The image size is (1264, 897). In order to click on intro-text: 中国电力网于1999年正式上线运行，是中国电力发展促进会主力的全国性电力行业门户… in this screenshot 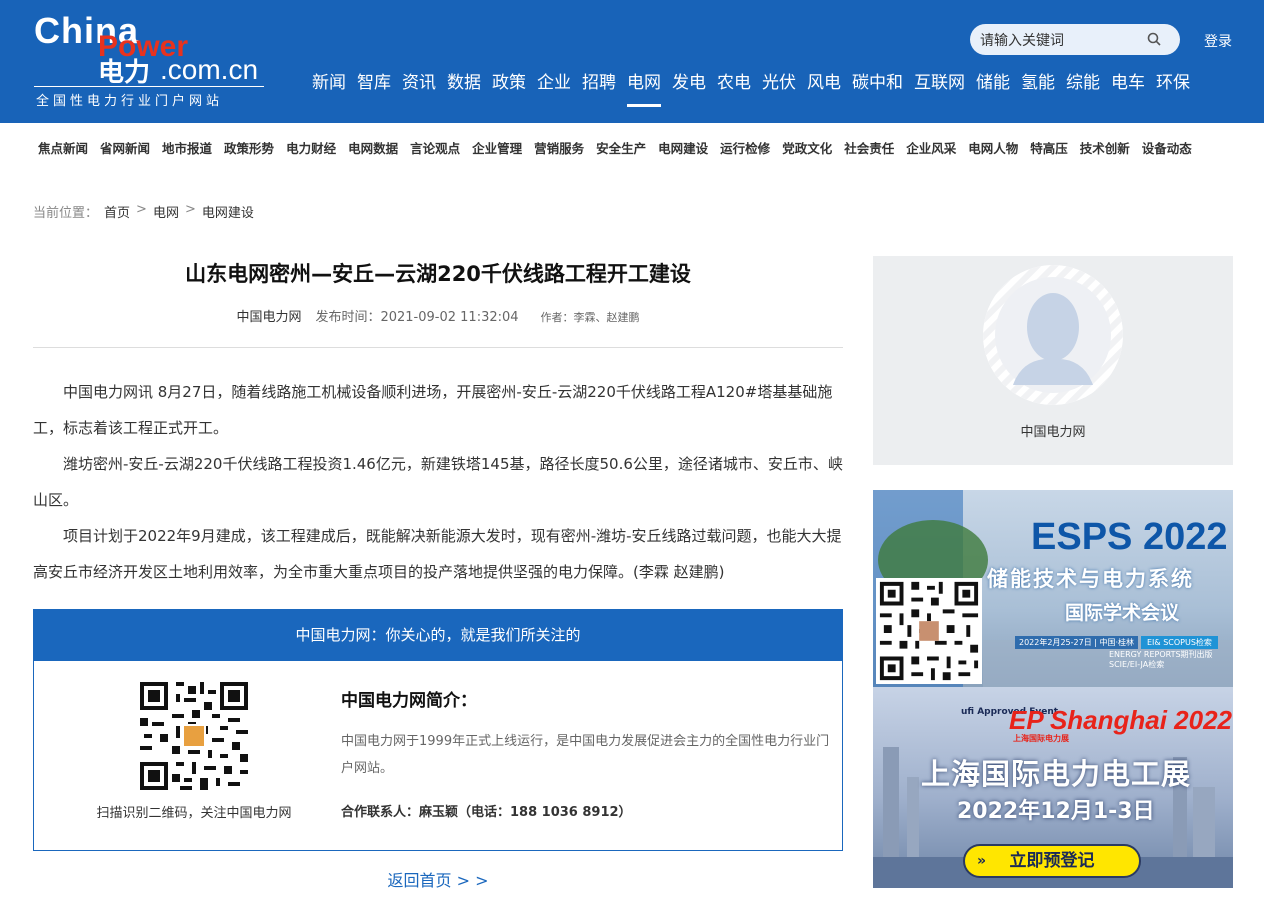, I will do `click(585, 755)`.